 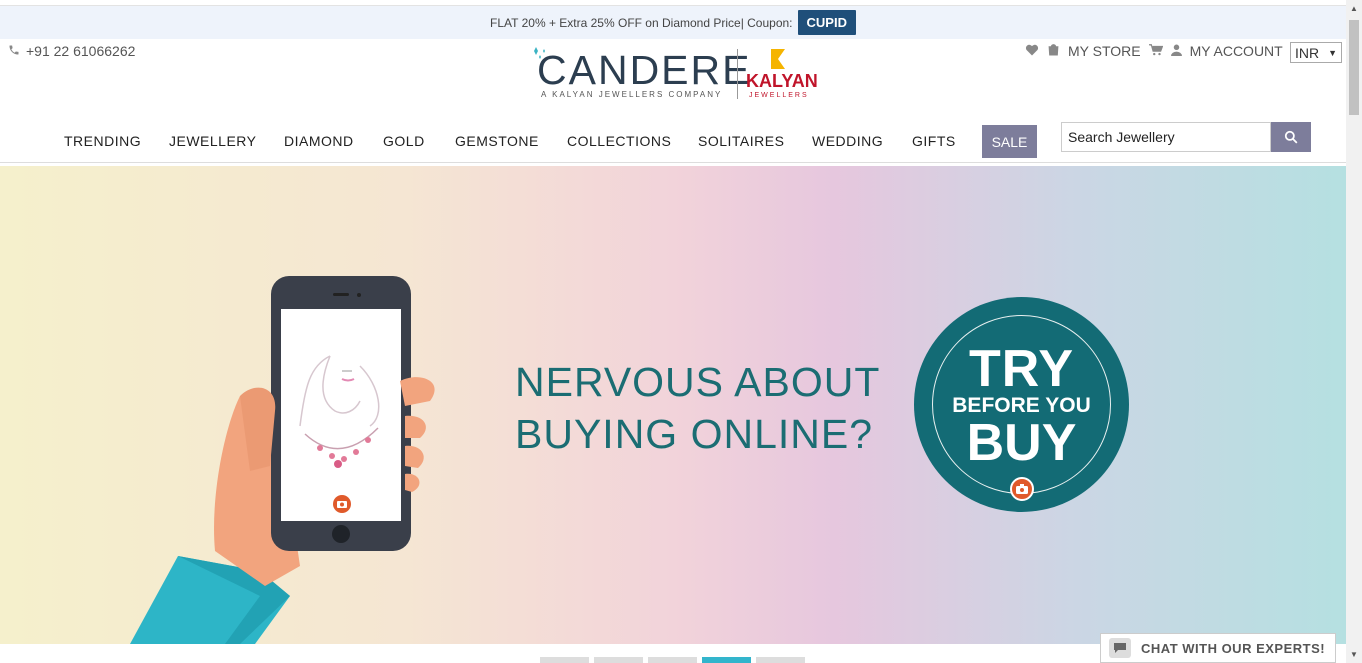 I want to click on logo-partner: KALYAN, so click(x=782, y=81).